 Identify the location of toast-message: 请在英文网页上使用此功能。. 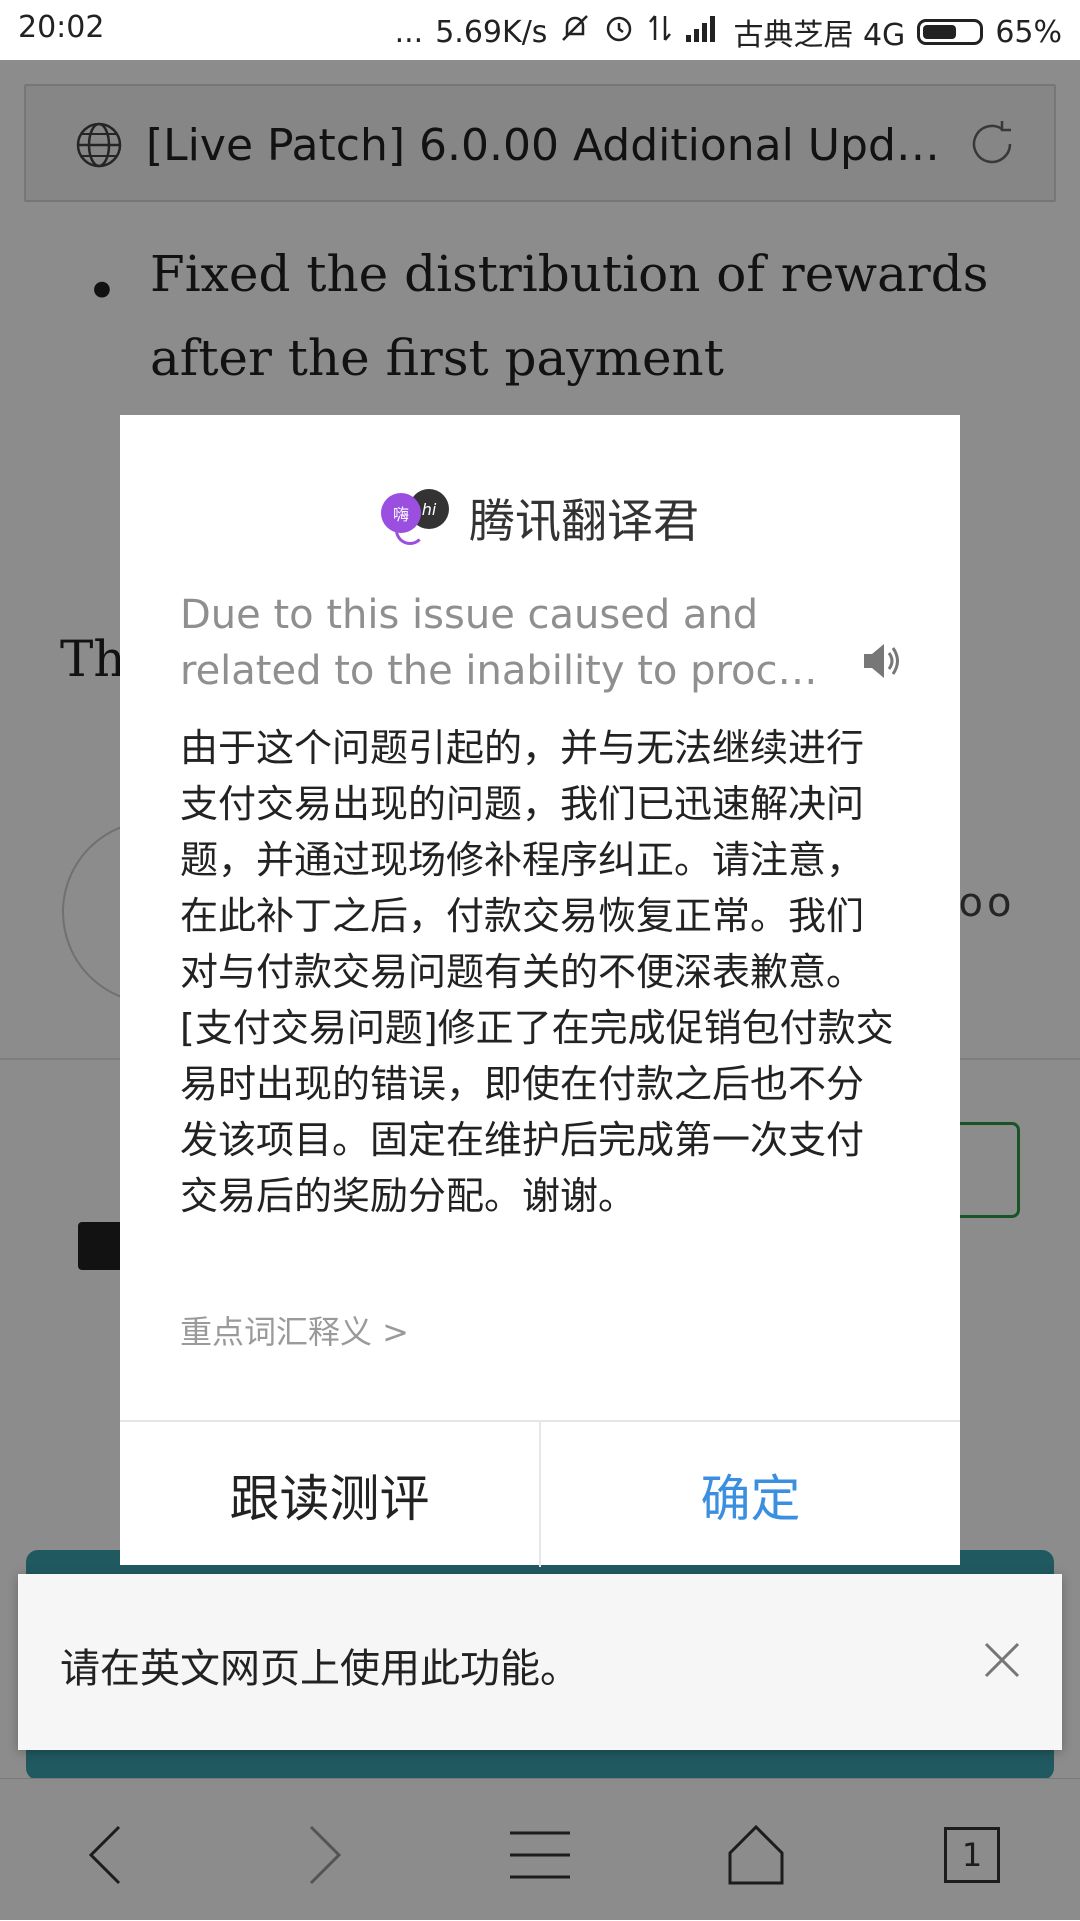
(320, 1669).